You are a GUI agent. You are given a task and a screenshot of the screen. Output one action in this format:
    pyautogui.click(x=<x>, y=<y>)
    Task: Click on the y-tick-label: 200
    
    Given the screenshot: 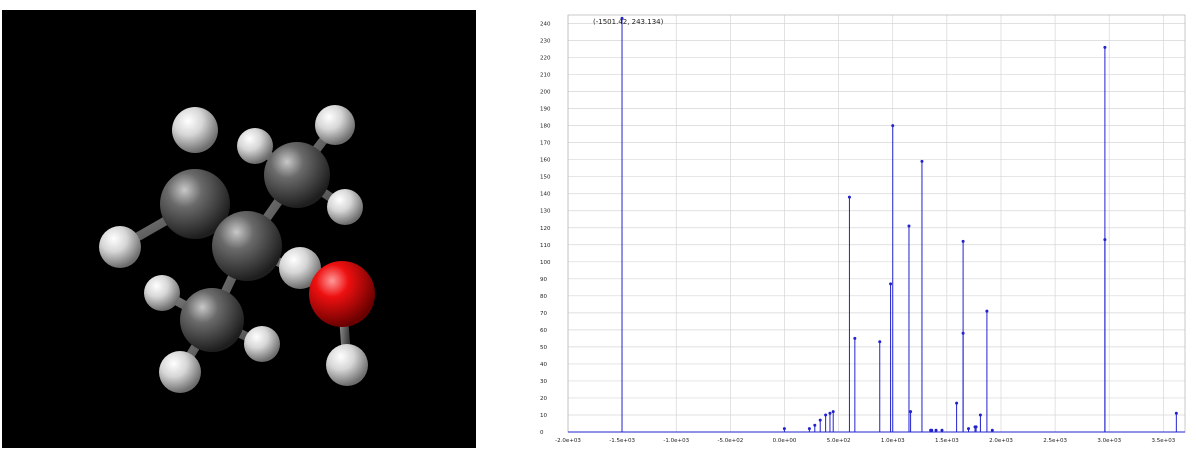 What is the action you would take?
    pyautogui.click(x=545, y=93)
    